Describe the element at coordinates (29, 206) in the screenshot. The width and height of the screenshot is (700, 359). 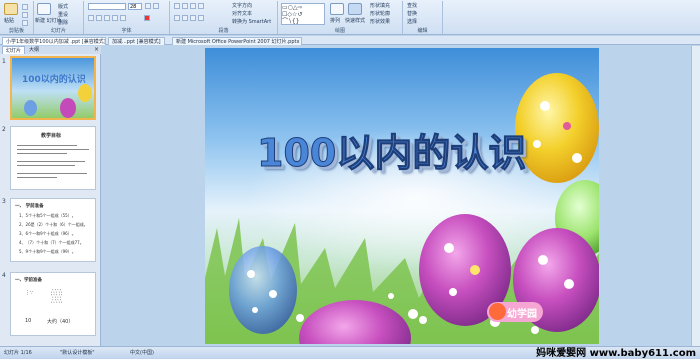
I see `thumb-title: 一、 学前准备` at that location.